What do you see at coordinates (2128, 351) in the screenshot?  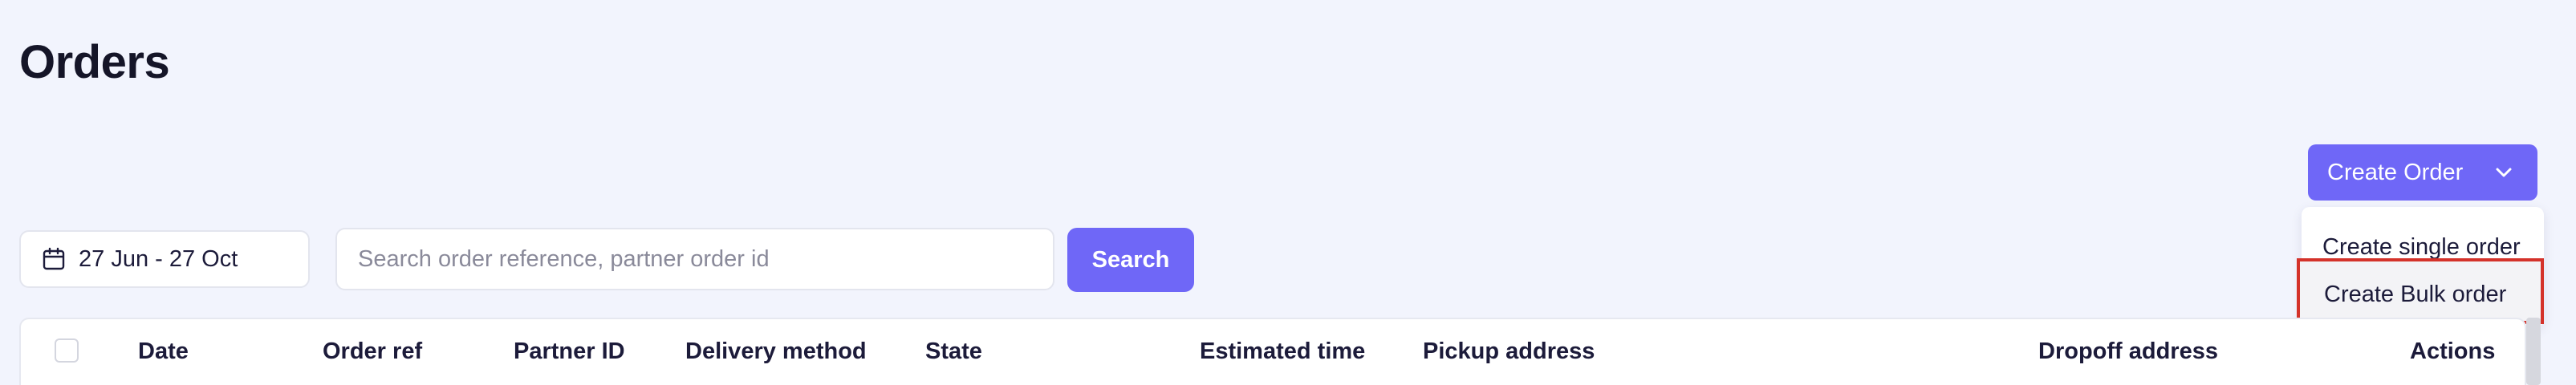 I see `column-header-dropoff-address: Dropoff address` at bounding box center [2128, 351].